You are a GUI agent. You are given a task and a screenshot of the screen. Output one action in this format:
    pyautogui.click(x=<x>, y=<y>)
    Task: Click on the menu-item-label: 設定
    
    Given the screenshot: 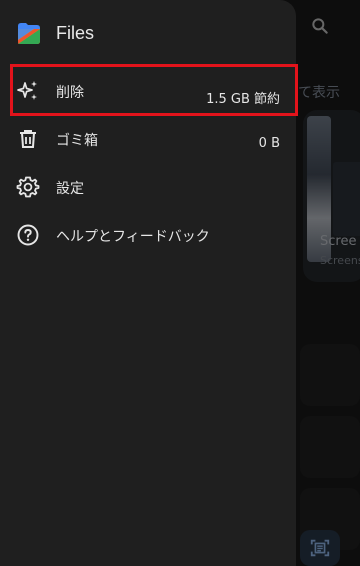 What is the action you would take?
    pyautogui.click(x=70, y=189)
    